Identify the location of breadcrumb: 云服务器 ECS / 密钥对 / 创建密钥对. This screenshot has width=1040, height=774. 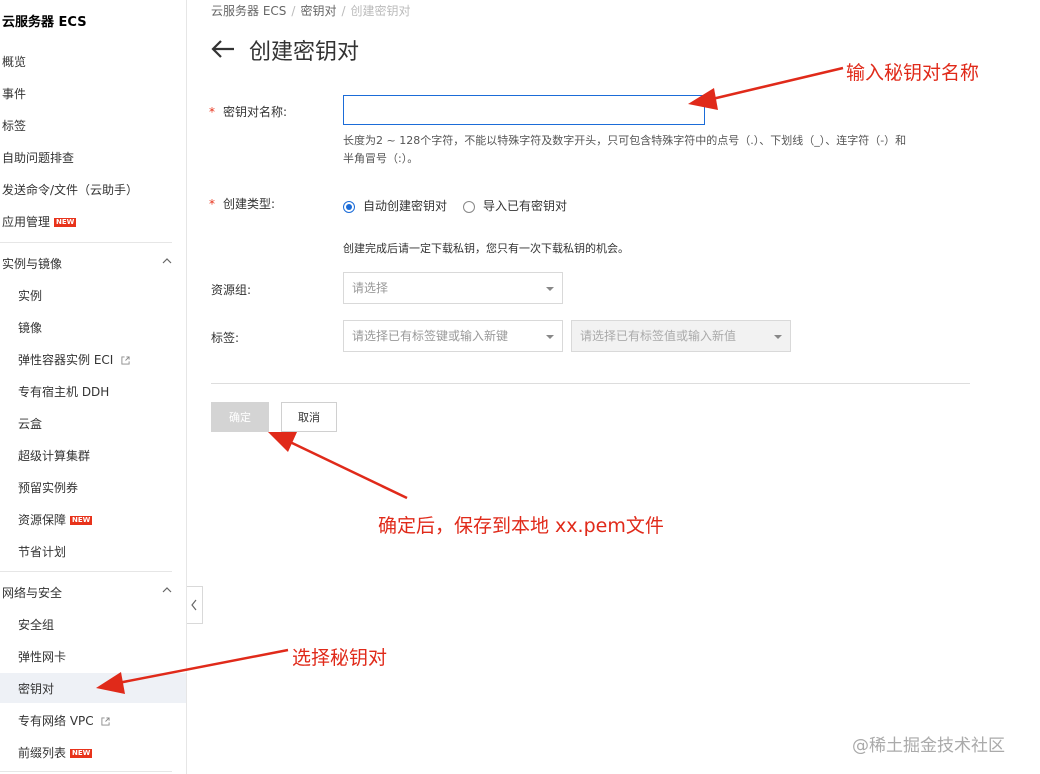
(311, 10).